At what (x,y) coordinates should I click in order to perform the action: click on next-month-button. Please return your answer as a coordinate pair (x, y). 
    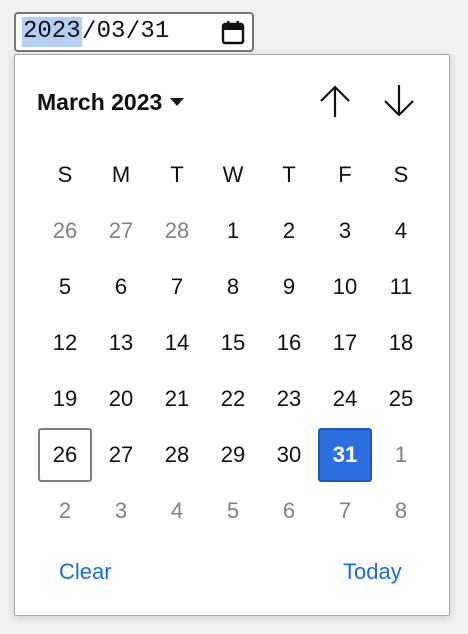
    Looking at the image, I should click on (399, 101).